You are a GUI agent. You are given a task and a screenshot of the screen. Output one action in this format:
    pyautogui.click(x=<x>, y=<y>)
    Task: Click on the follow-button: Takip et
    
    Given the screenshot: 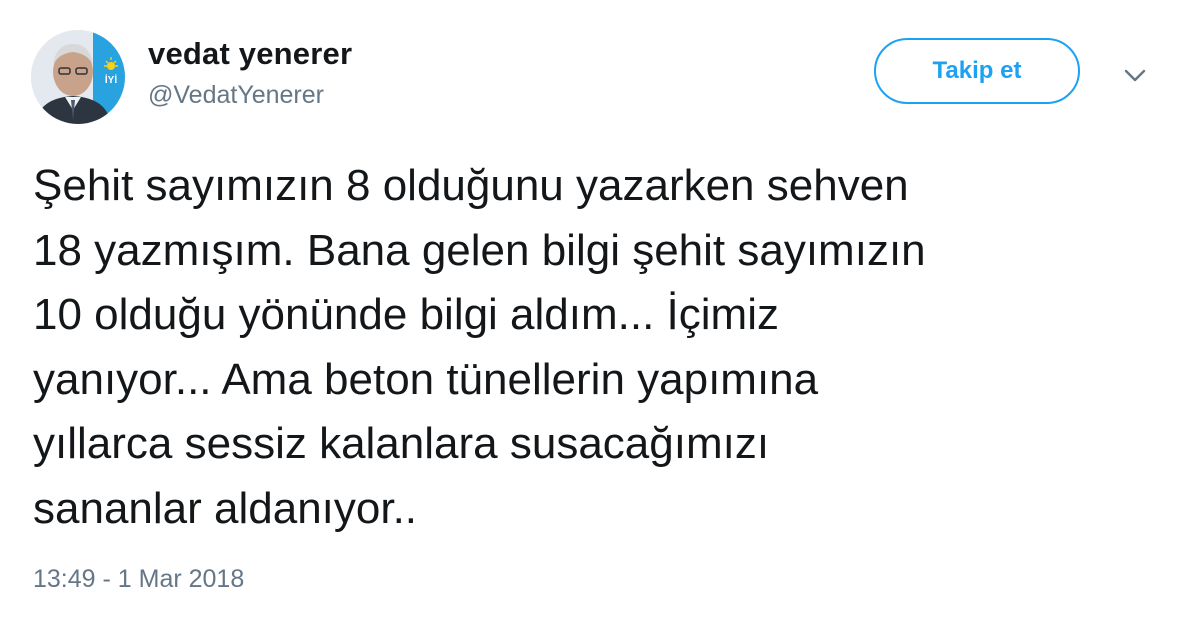 What is the action you would take?
    pyautogui.click(x=977, y=71)
    